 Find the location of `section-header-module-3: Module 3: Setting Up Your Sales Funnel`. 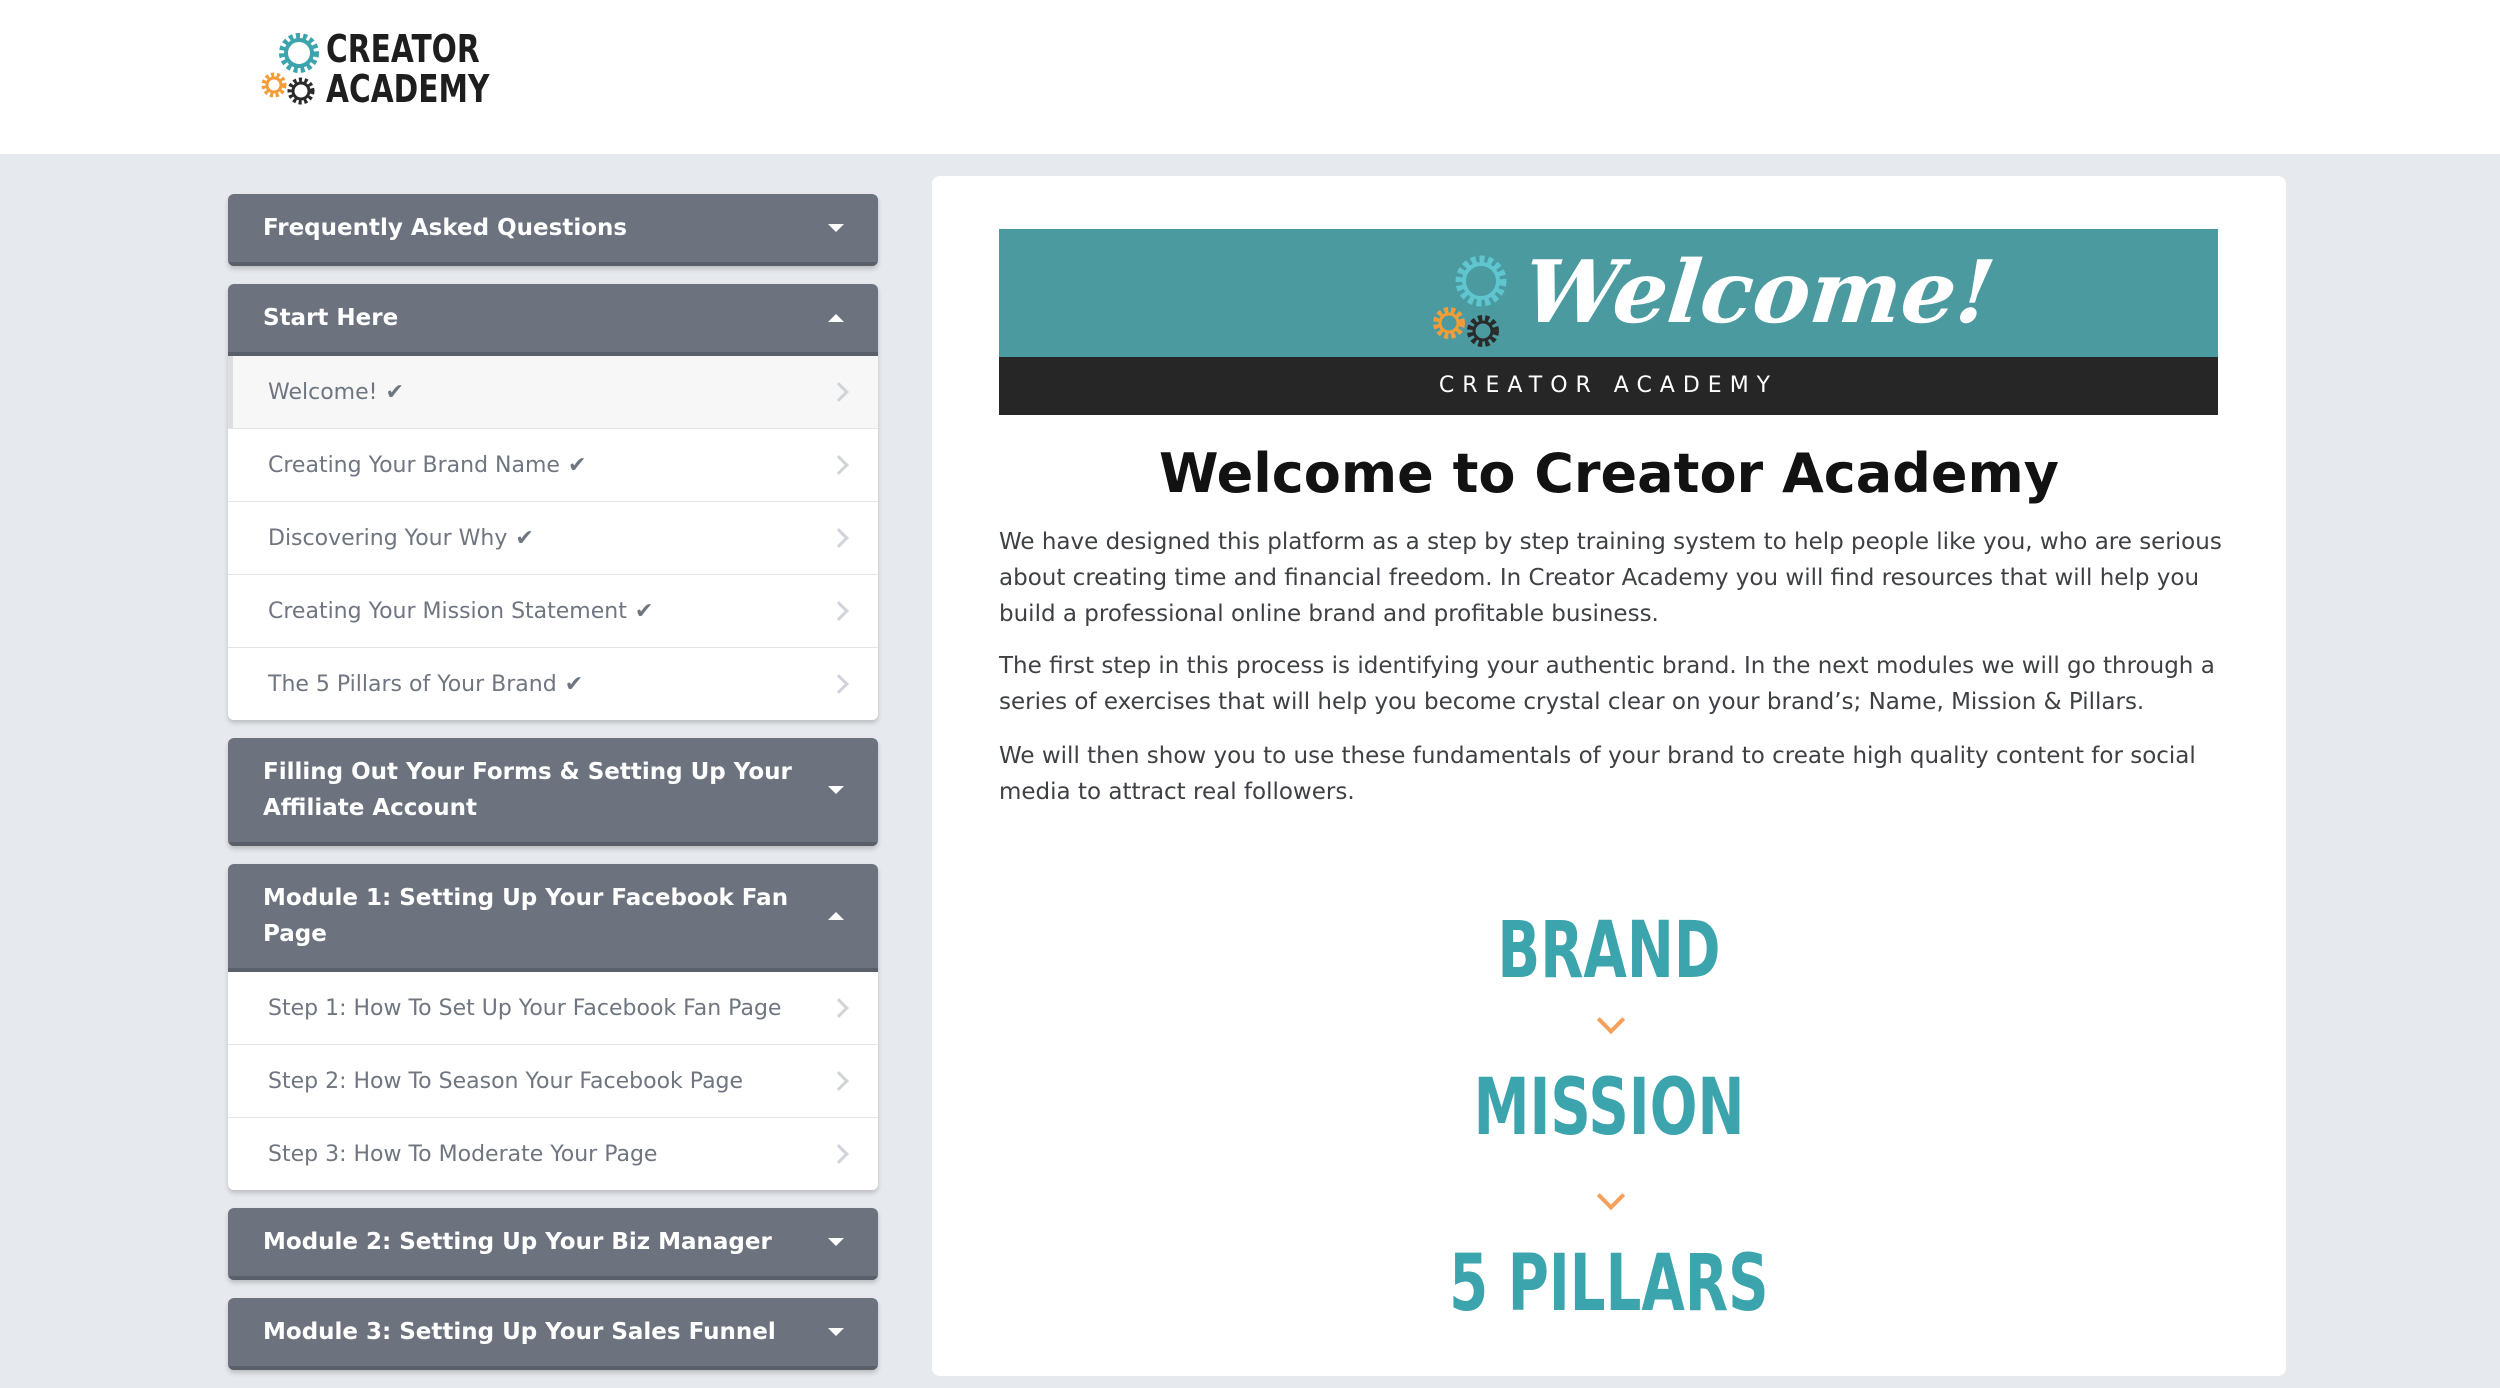

section-header-module-3: Module 3: Setting Up Your Sales Funnel is located at coordinates (553, 1334).